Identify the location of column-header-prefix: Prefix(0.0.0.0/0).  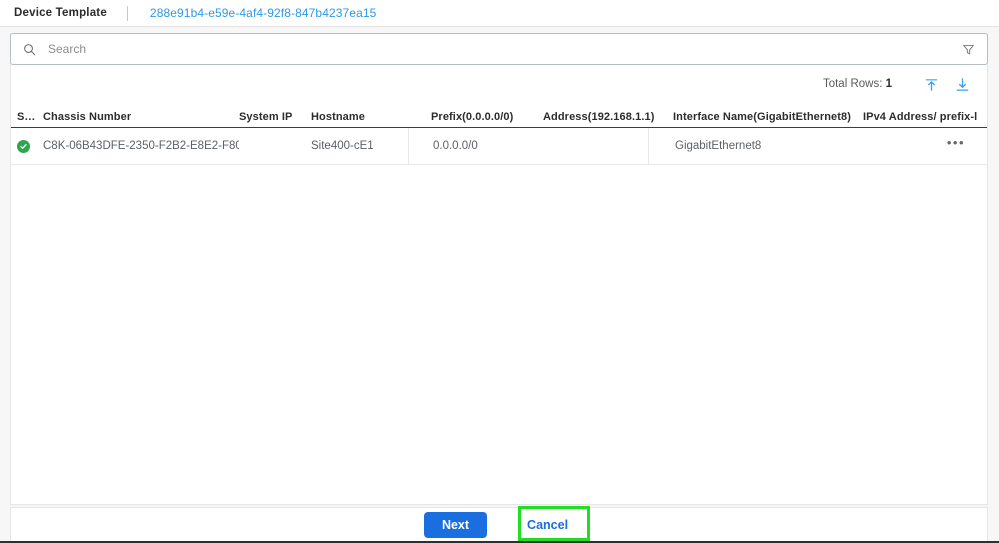
(487, 119).